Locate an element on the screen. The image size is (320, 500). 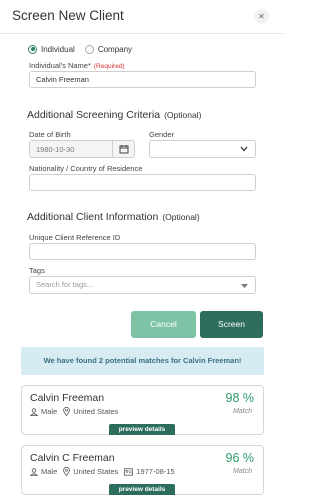
dialog-title: Screen New Client is located at coordinates (68, 15).